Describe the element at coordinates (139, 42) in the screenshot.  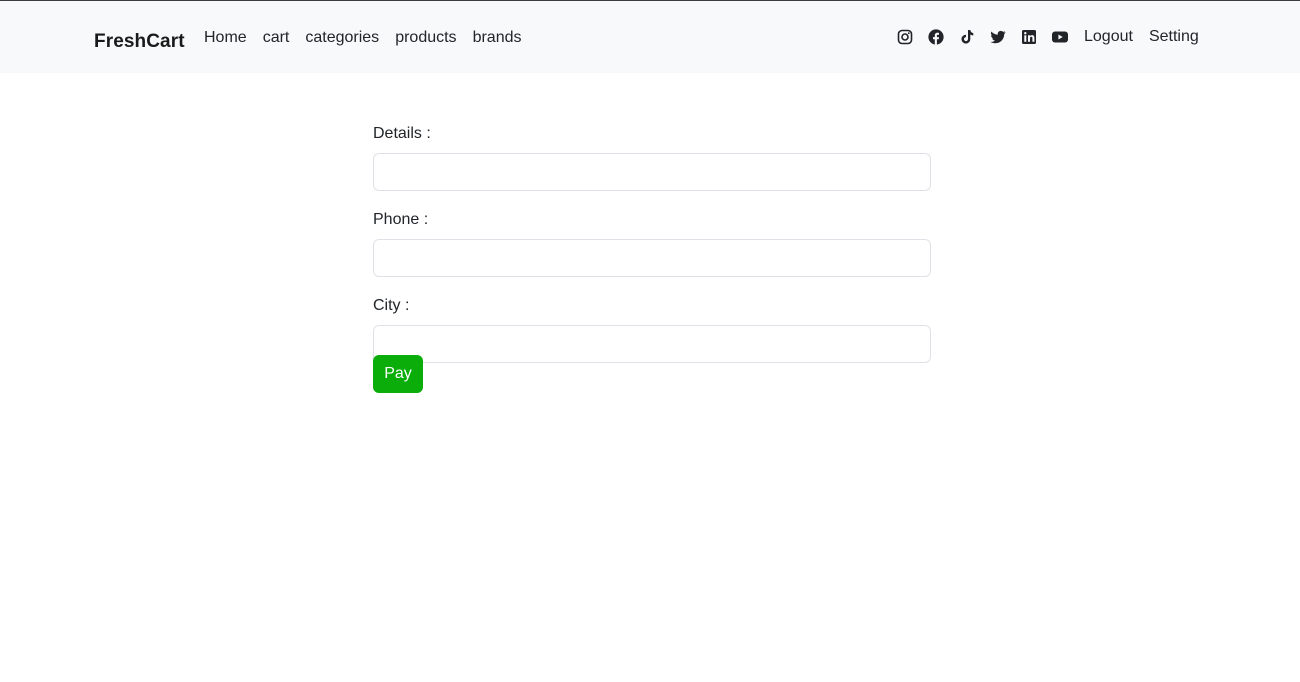
I see `brand-logo: FreshCart` at that location.